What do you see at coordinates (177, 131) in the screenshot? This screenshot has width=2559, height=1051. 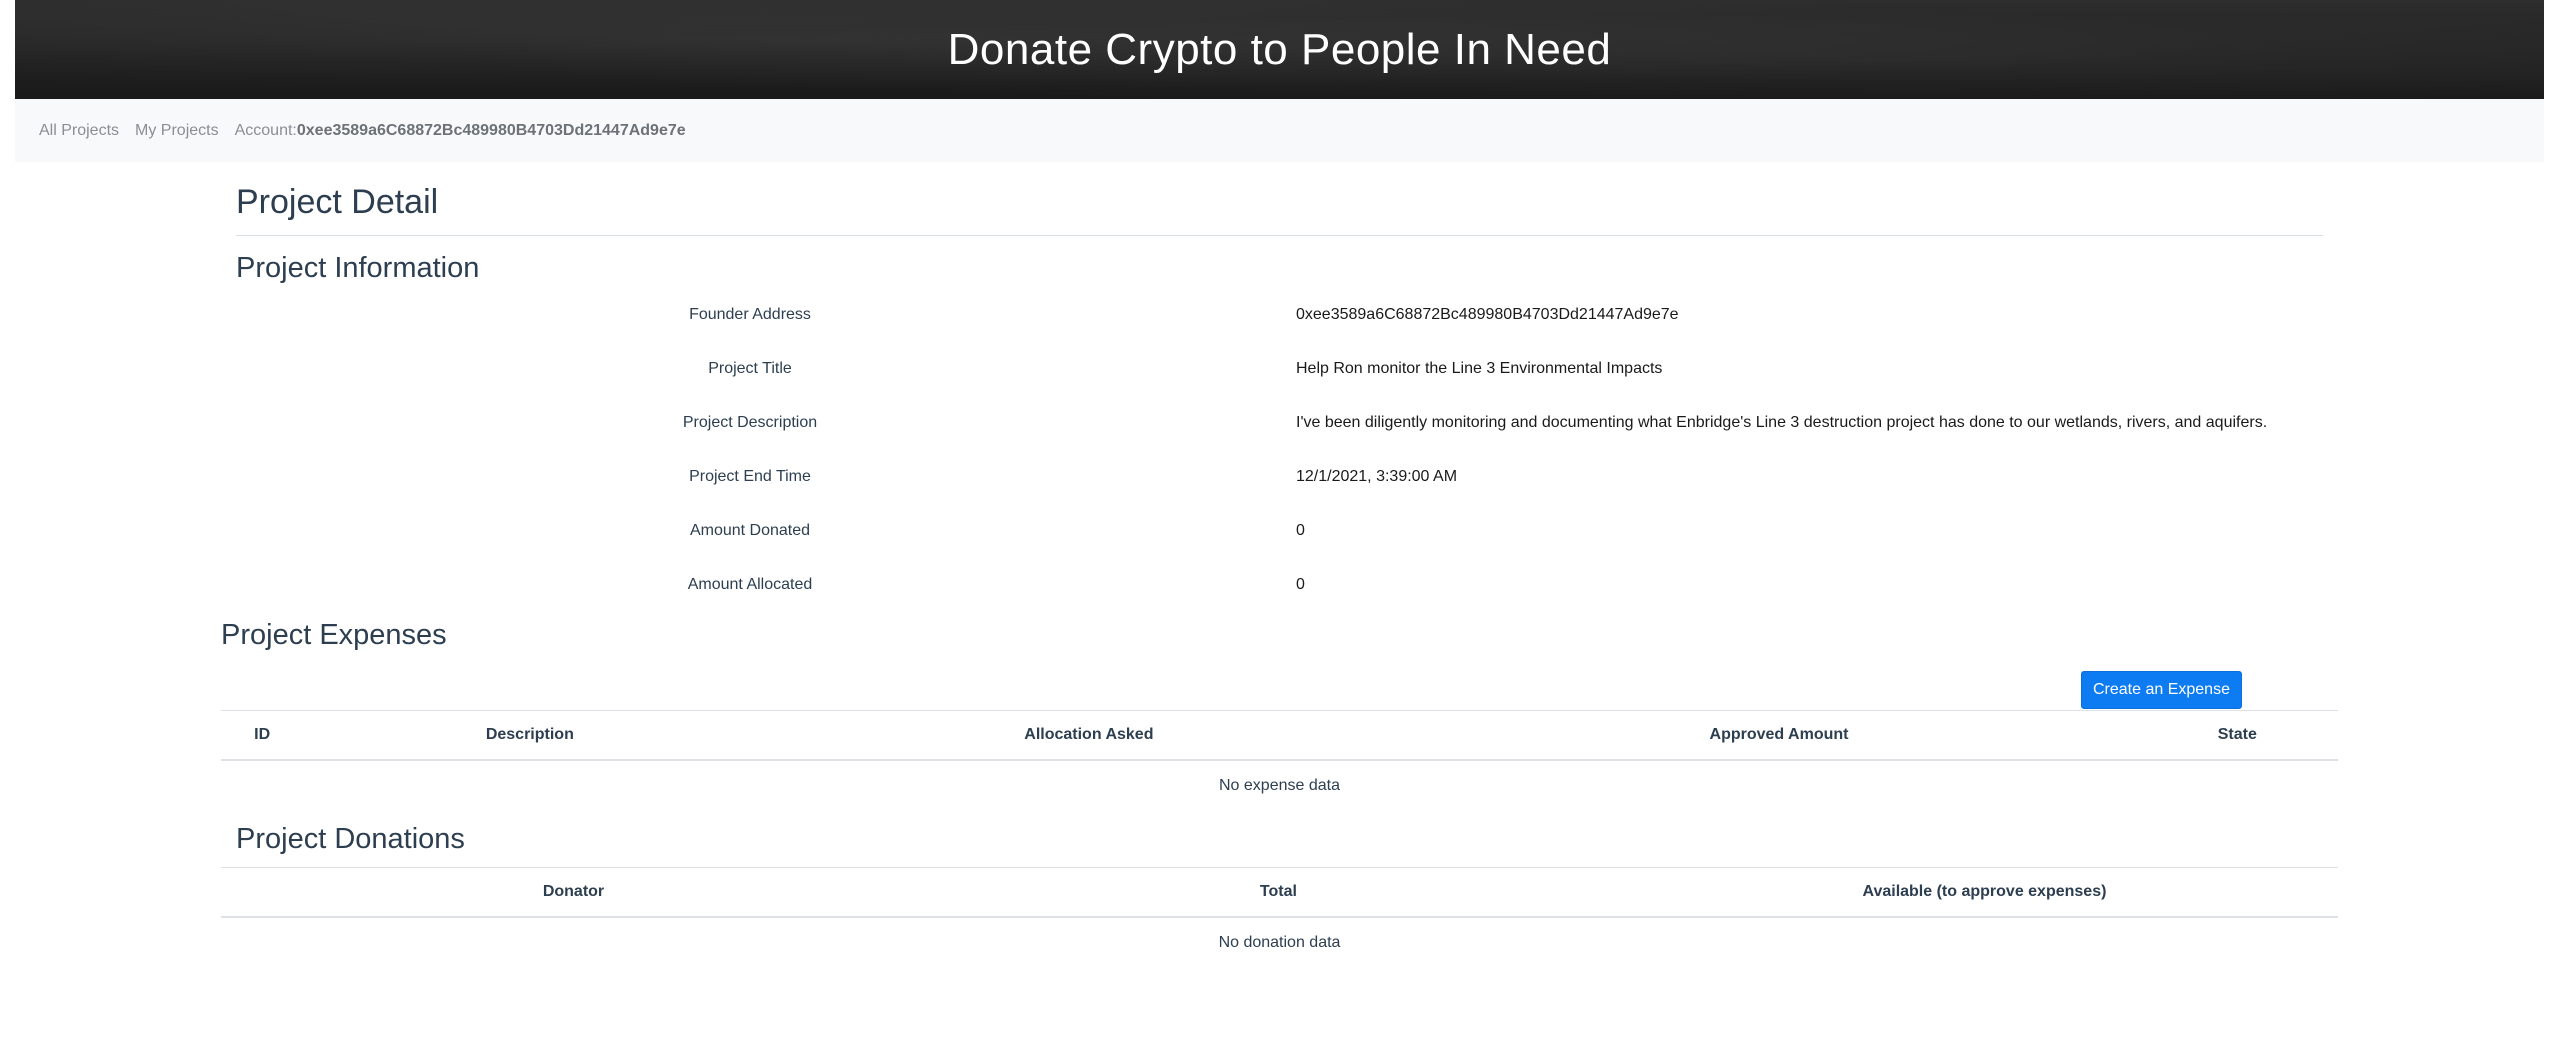 I see `nav-my-projects: My Projects` at bounding box center [177, 131].